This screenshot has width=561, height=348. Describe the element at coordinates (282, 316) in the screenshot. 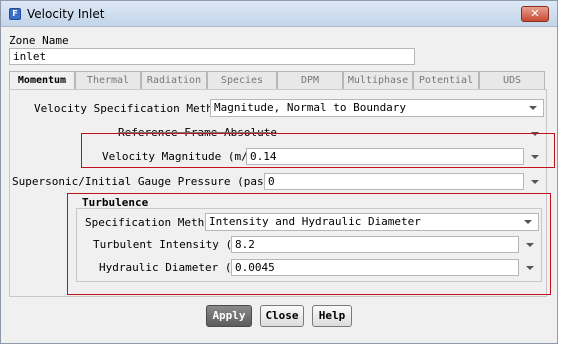

I see `close-button: Close` at that location.